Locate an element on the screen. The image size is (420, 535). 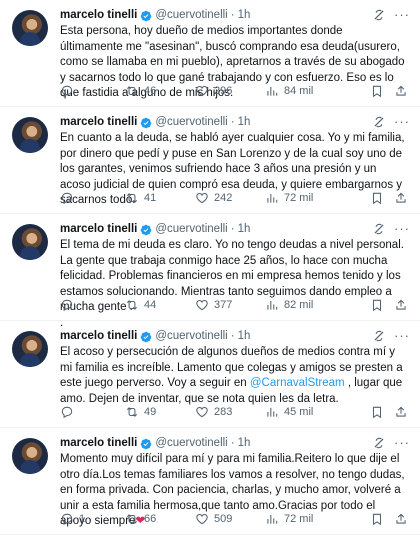
views-button: 84 mil is located at coordinates (300, 91).